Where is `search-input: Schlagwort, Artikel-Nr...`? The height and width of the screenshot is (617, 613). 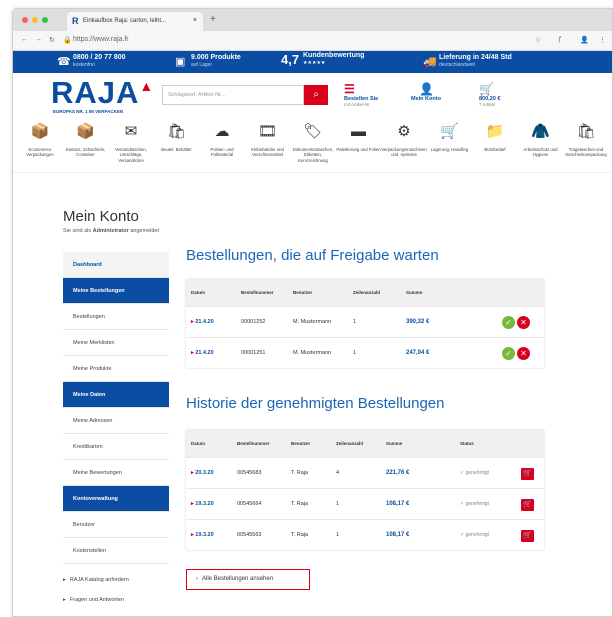 search-input: Schlagwort, Artikel-Nr... is located at coordinates (233, 95).